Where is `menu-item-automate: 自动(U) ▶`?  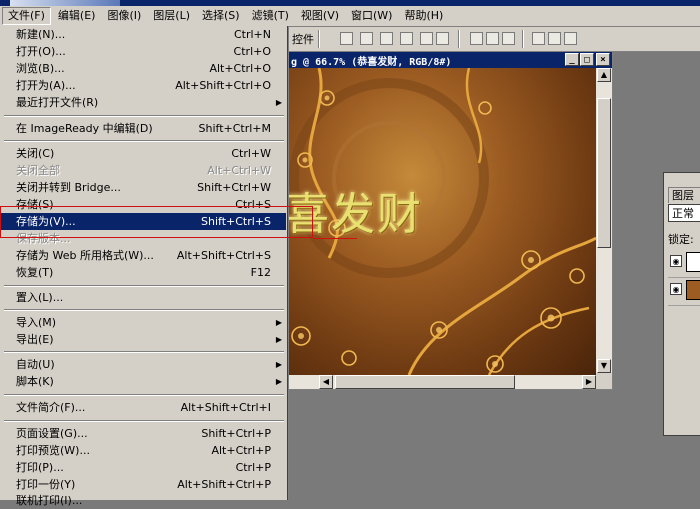 menu-item-automate: 自动(U) ▶ is located at coordinates (143, 364).